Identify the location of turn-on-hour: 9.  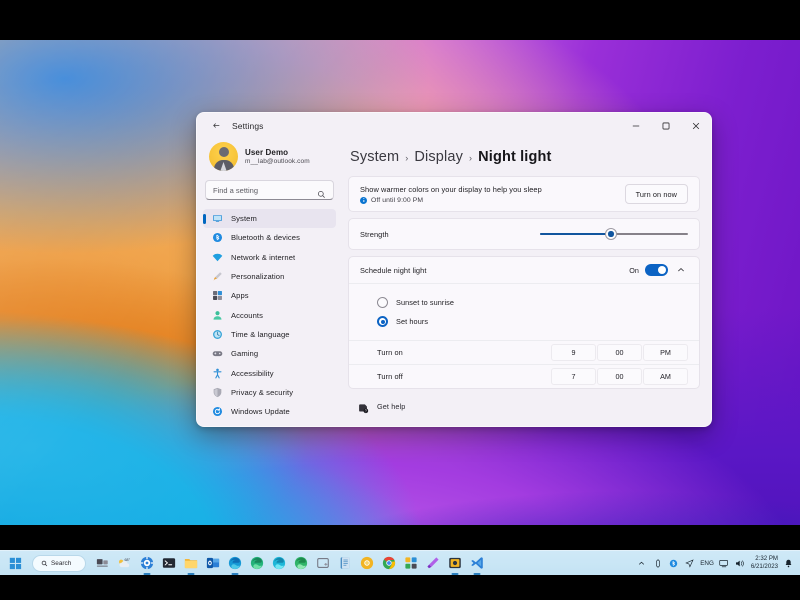
(573, 352).